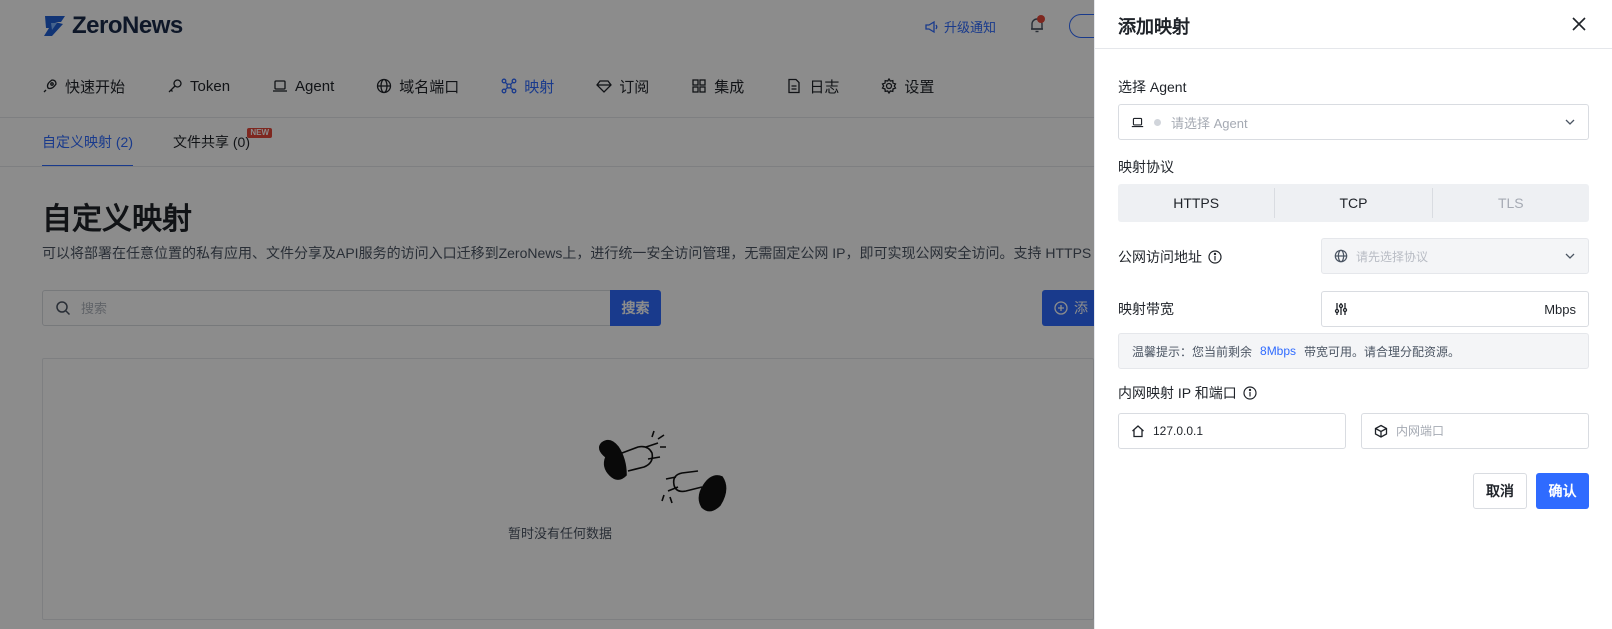 Image resolution: width=1612 pixels, height=629 pixels. I want to click on agent-select: 请选择 Agent, so click(1353, 122).